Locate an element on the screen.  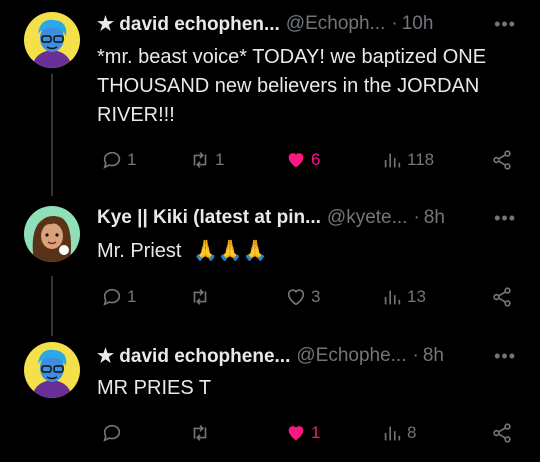
action-bar: 1 8 is located at coordinates (307, 433).